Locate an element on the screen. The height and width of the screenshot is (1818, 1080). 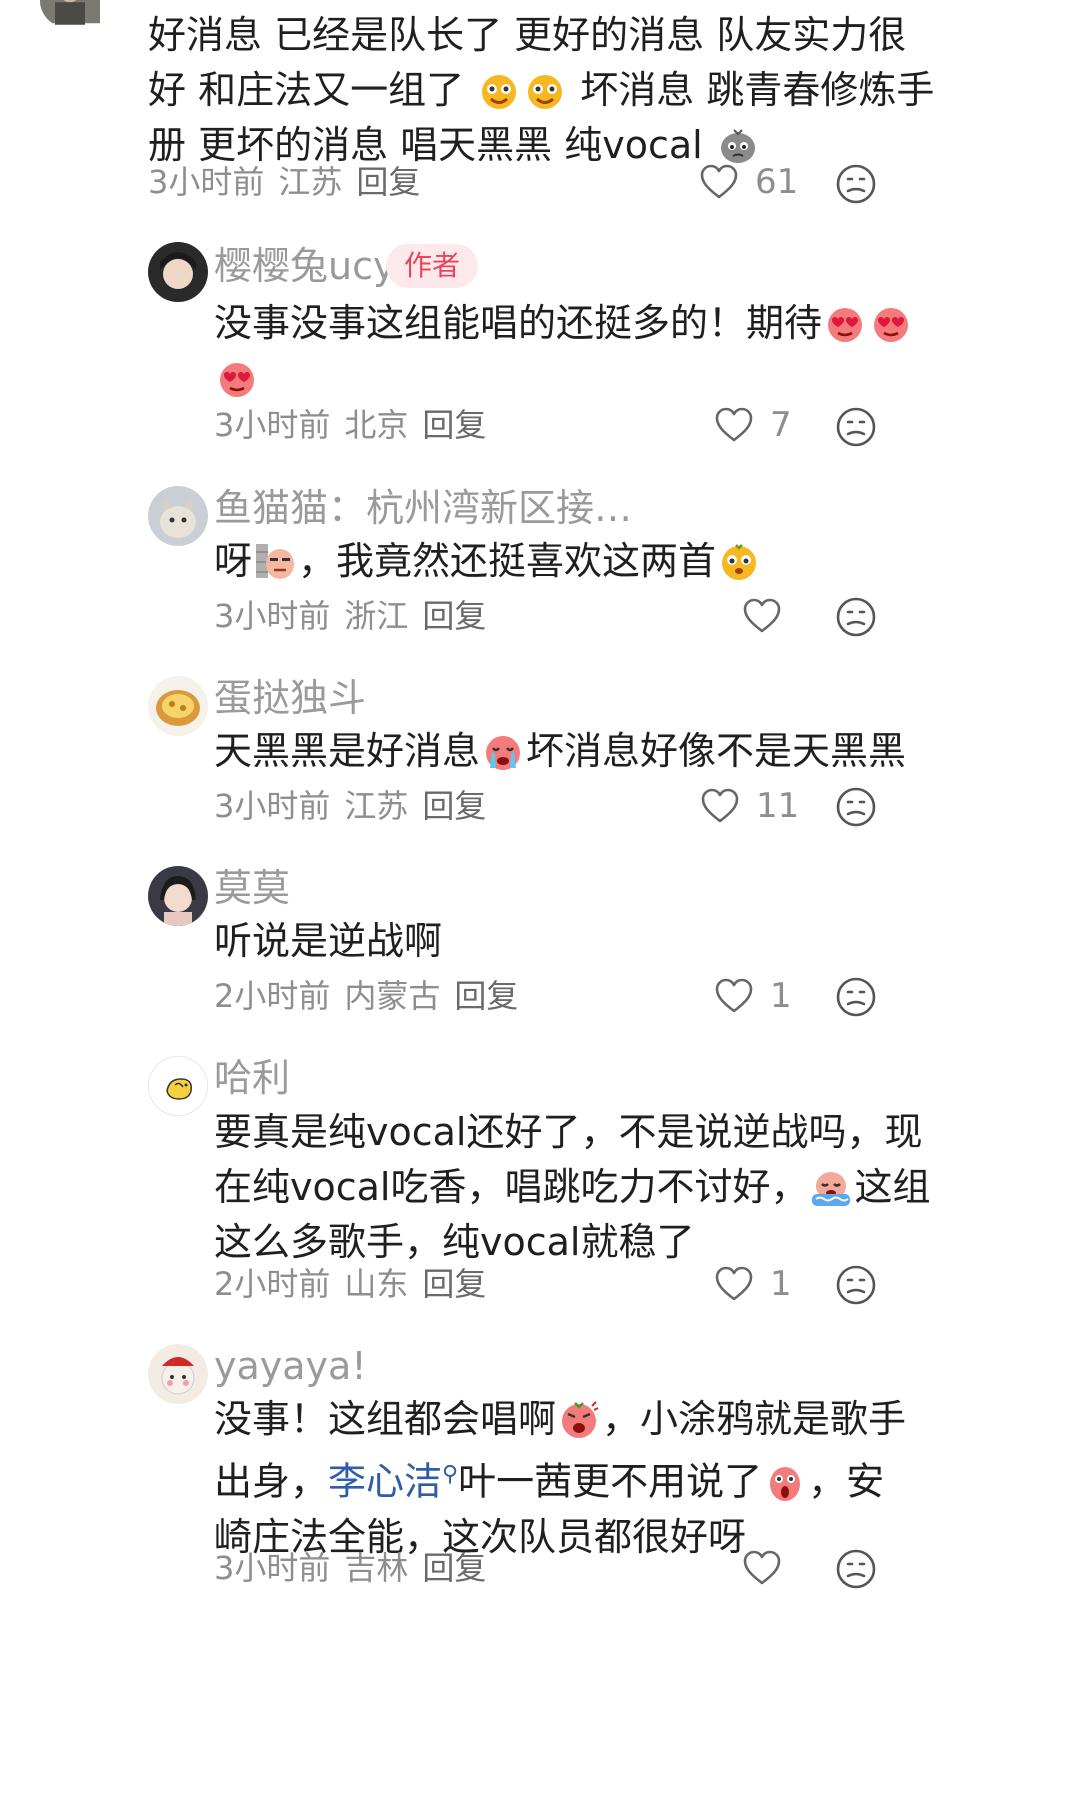
crying-river-emoji-icon is located at coordinates (831, 1187).